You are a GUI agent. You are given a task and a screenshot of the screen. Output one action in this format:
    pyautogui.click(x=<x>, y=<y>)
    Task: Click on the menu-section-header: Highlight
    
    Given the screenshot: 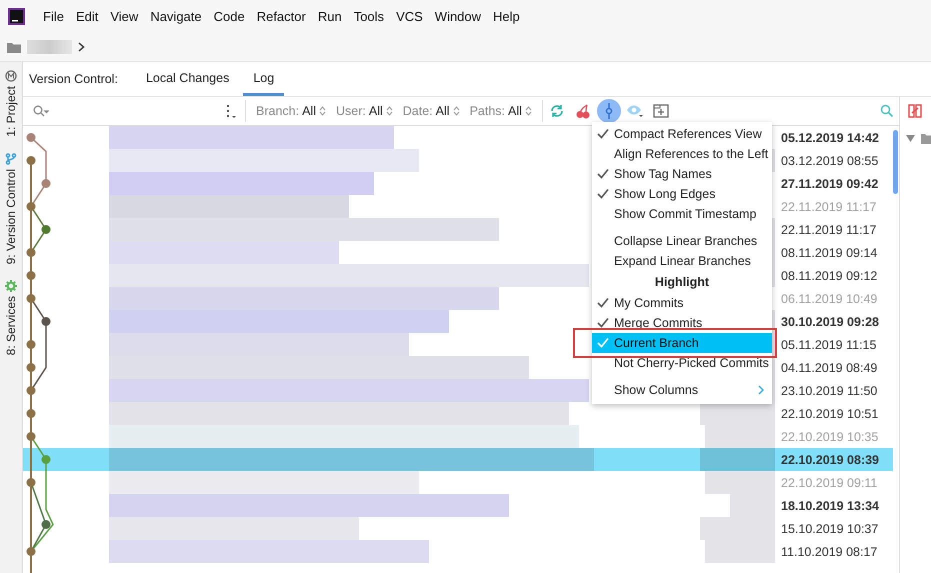 What is the action you would take?
    pyautogui.click(x=682, y=282)
    